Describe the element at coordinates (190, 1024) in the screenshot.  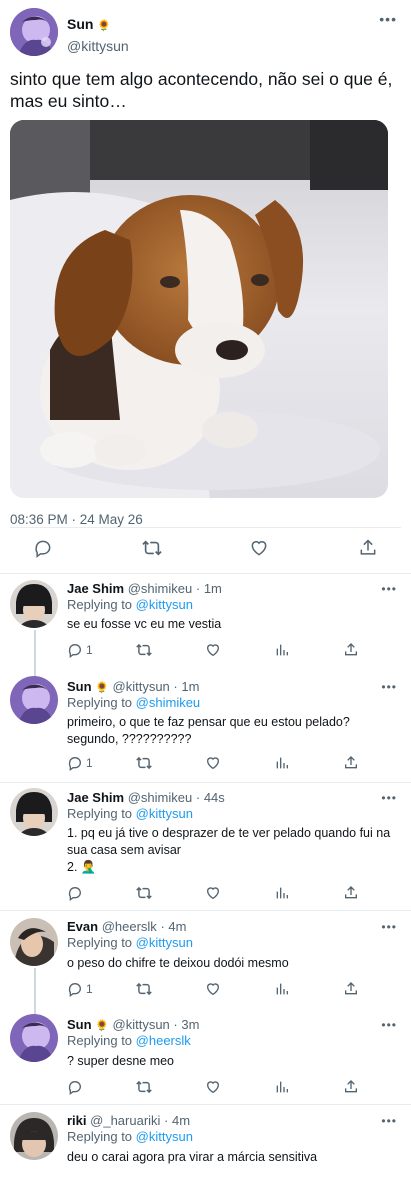
I see `reply-time: 3m` at that location.